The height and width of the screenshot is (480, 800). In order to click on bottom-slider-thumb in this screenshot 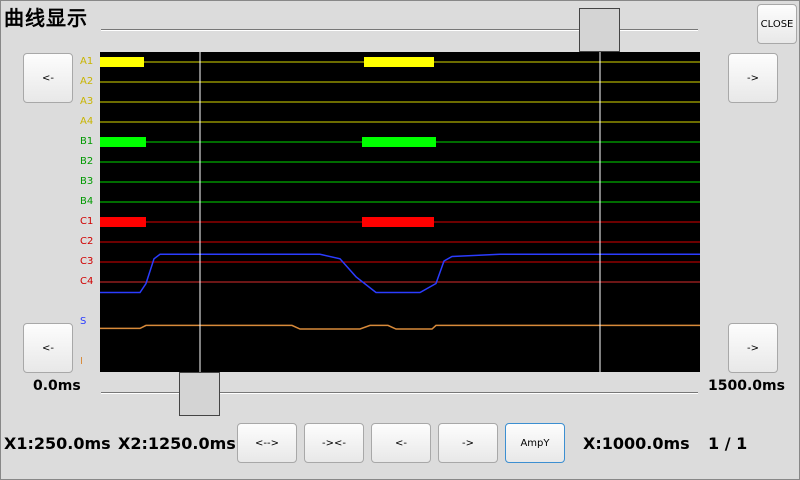, I will do `click(199, 394)`.